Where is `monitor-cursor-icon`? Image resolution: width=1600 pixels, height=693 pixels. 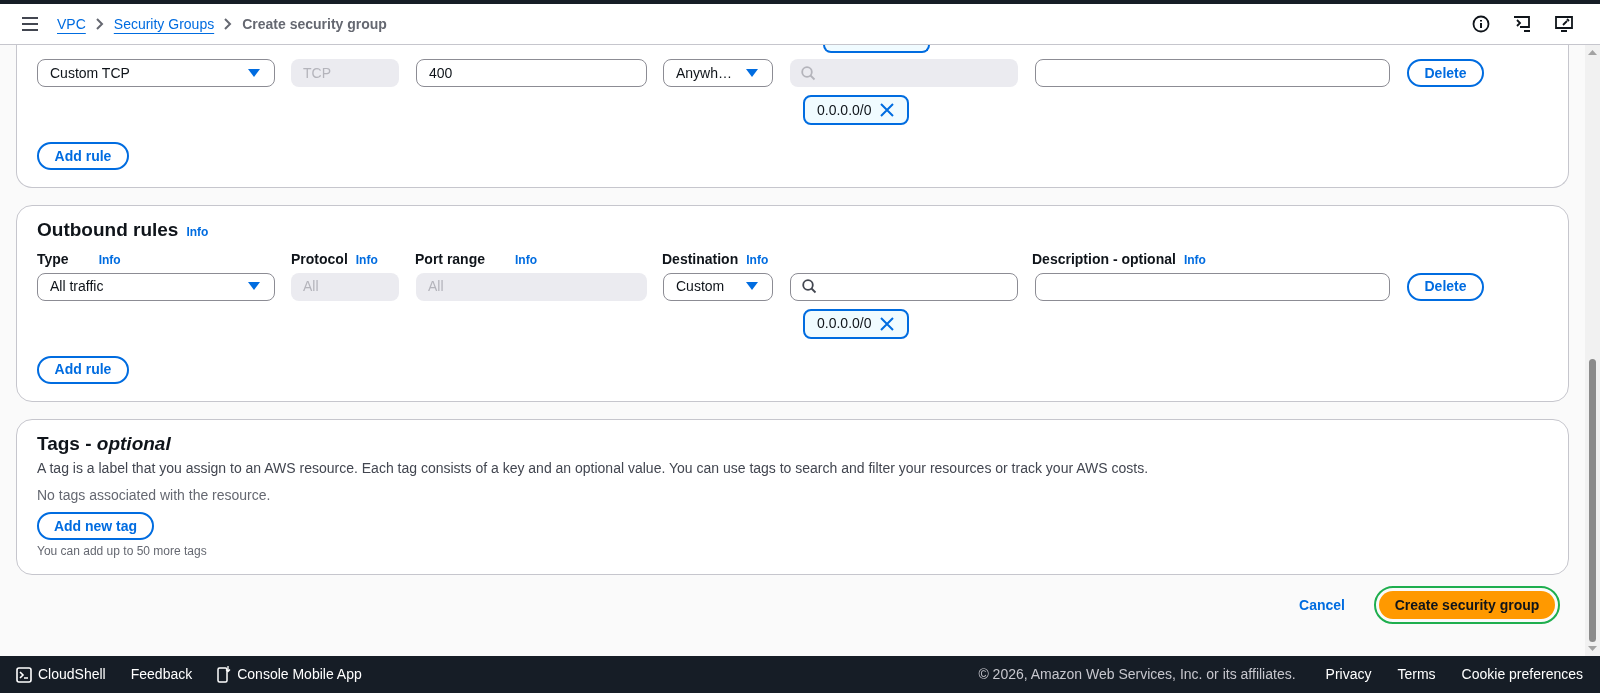
monitor-cursor-icon is located at coordinates (1522, 24).